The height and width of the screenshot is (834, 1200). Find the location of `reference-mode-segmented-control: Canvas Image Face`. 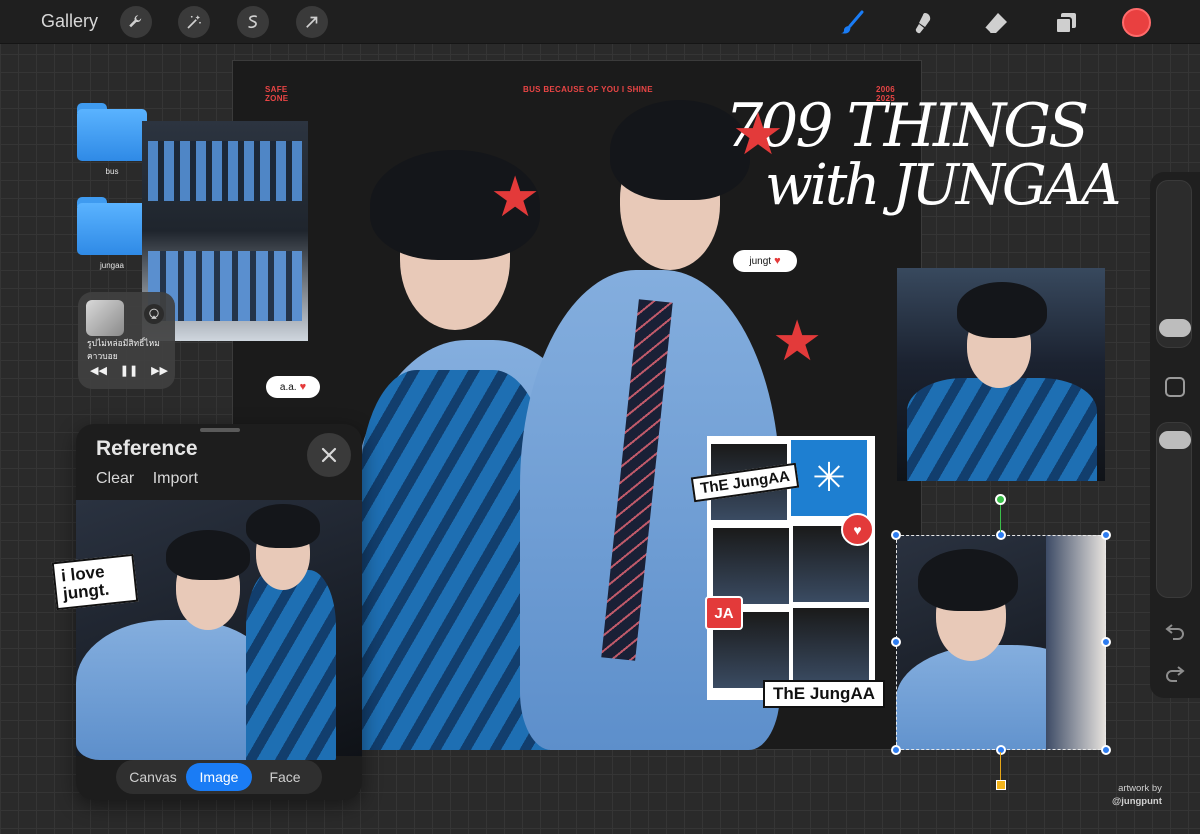

reference-mode-segmented-control: Canvas Image Face is located at coordinates (219, 777).